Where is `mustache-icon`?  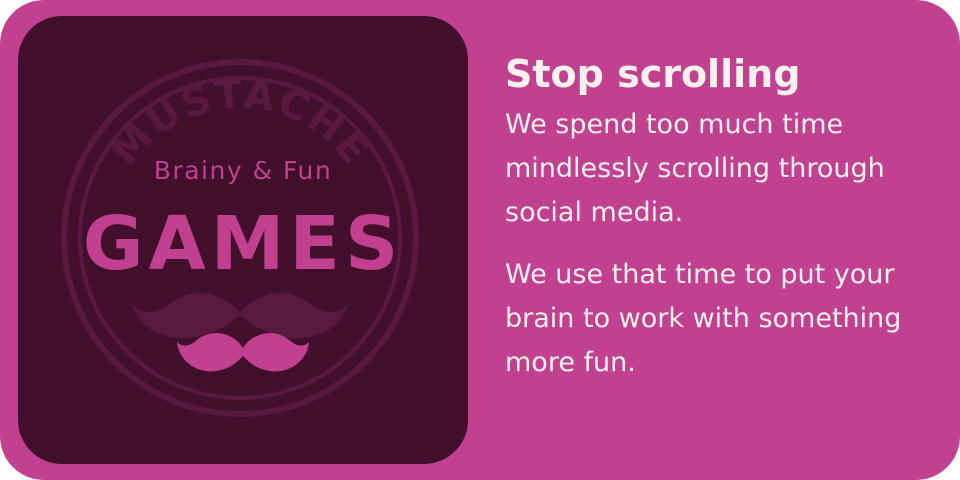 mustache-icon is located at coordinates (243, 352).